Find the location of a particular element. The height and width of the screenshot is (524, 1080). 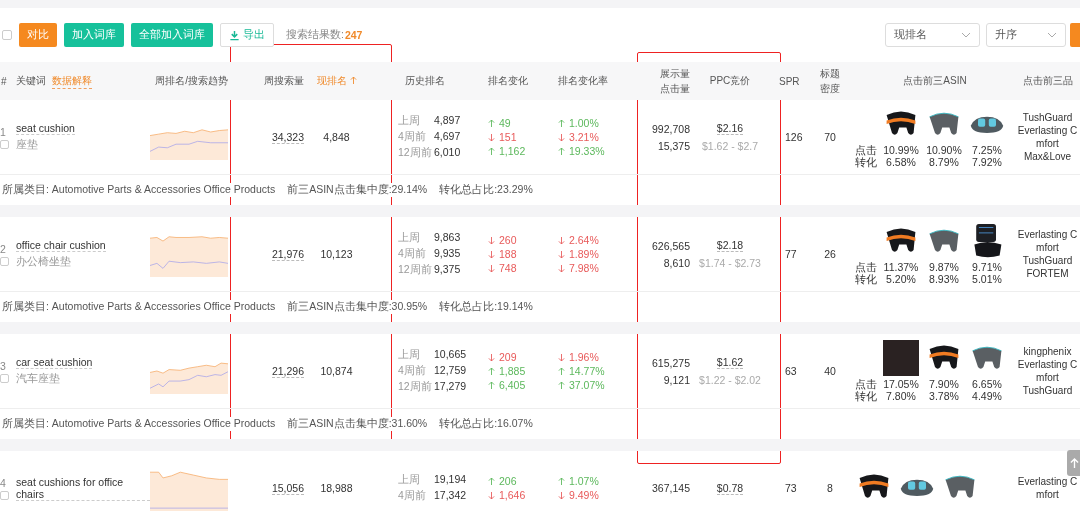

period-label: 12周前 is located at coordinates (415, 270).